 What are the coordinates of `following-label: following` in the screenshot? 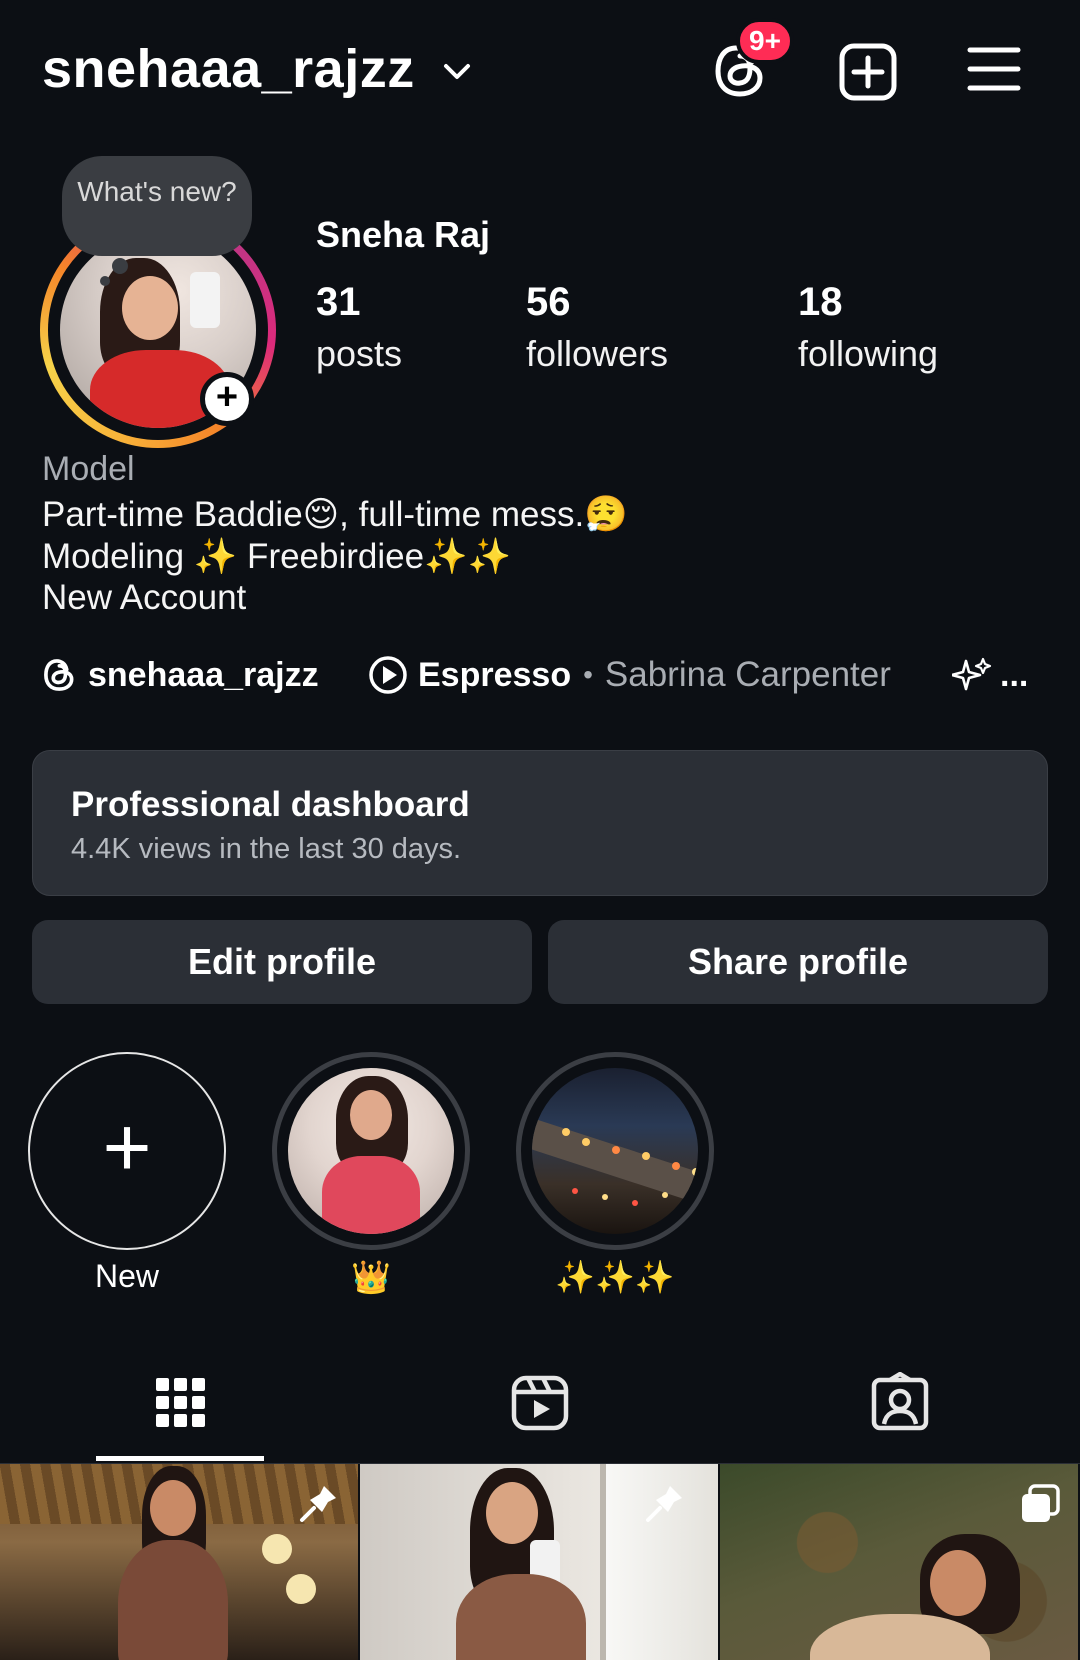 It's located at (868, 353).